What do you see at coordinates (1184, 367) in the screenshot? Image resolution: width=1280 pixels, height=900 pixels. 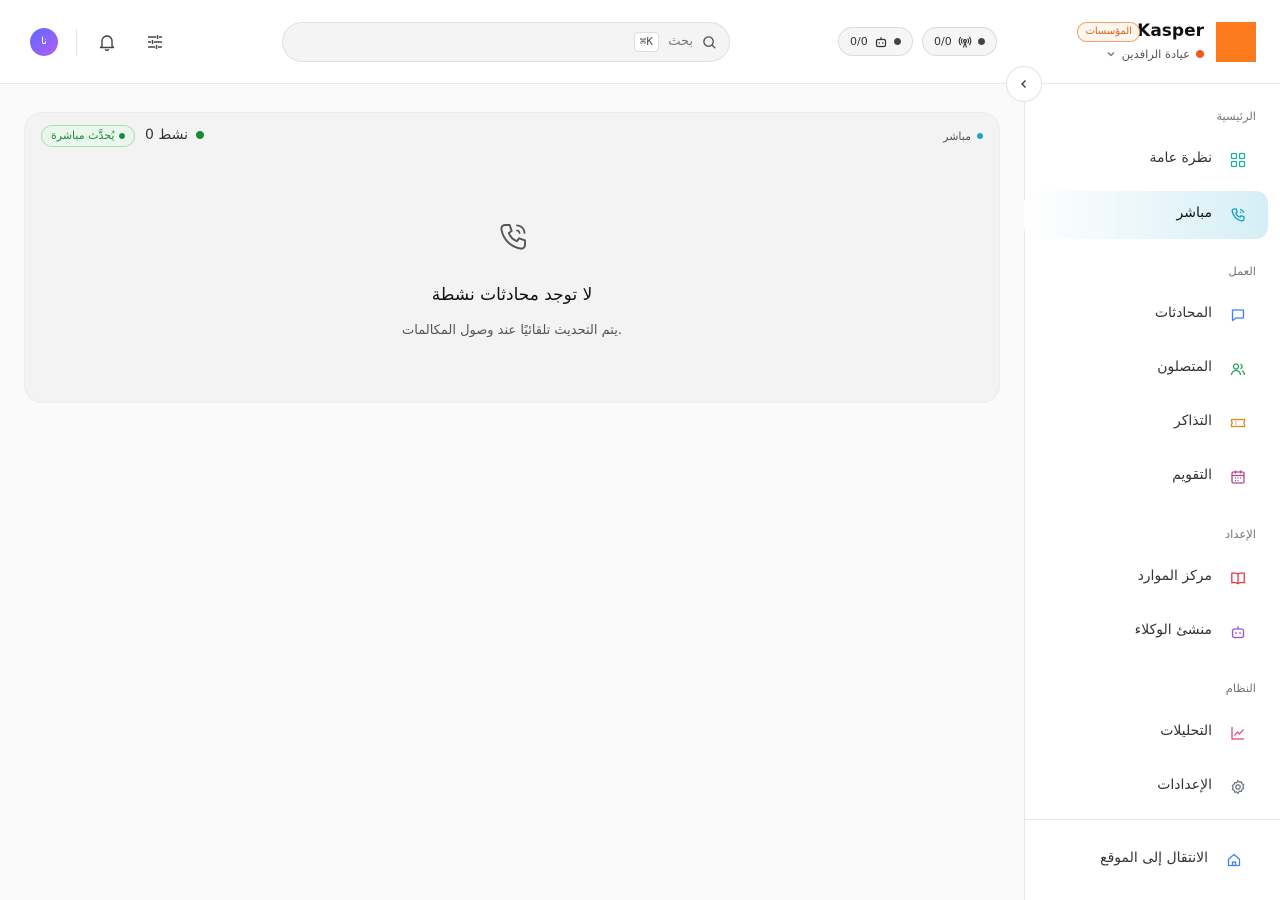 I see `sidebar-item-label: المتصلون` at bounding box center [1184, 367].